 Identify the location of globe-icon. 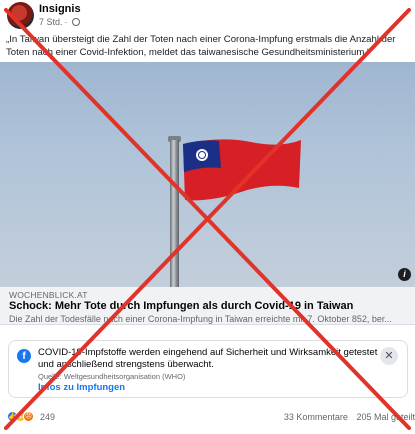
(75, 22).